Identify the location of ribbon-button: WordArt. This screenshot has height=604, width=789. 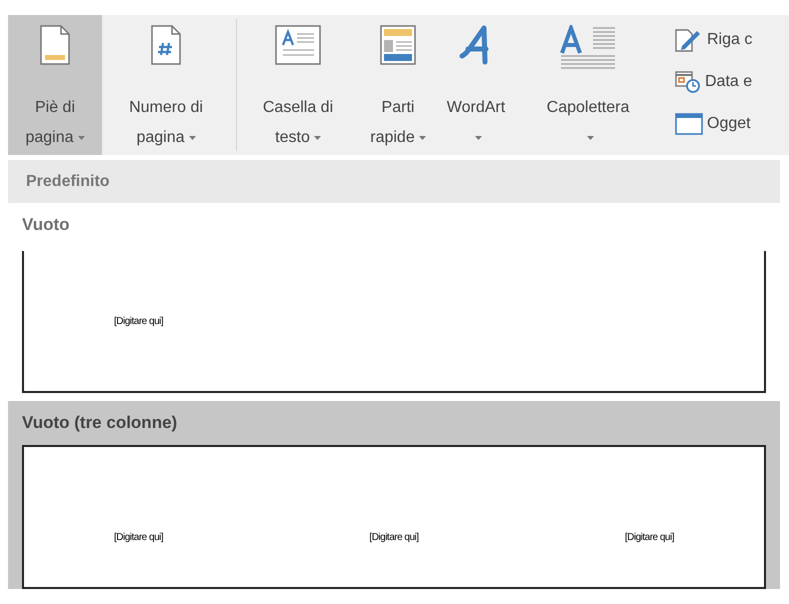
(476, 85).